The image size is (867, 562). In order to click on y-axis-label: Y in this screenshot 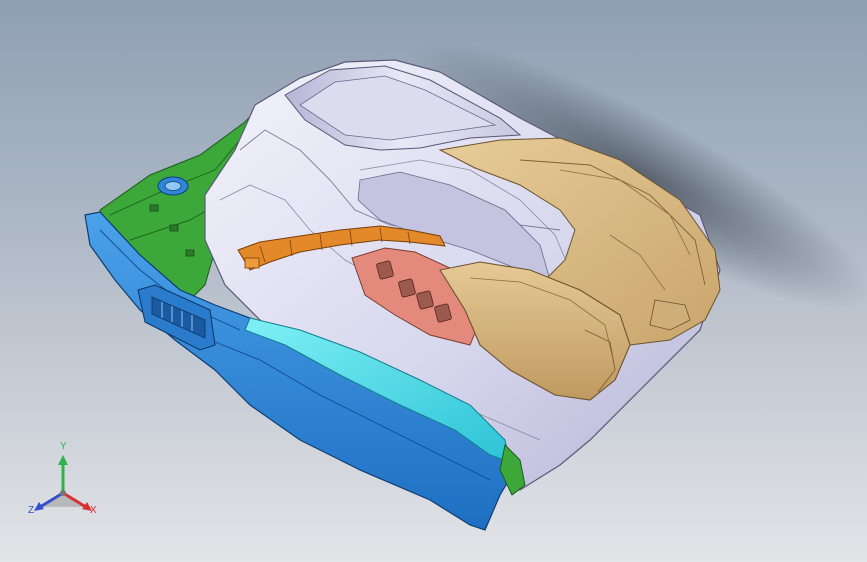, I will do `click(63, 446)`.